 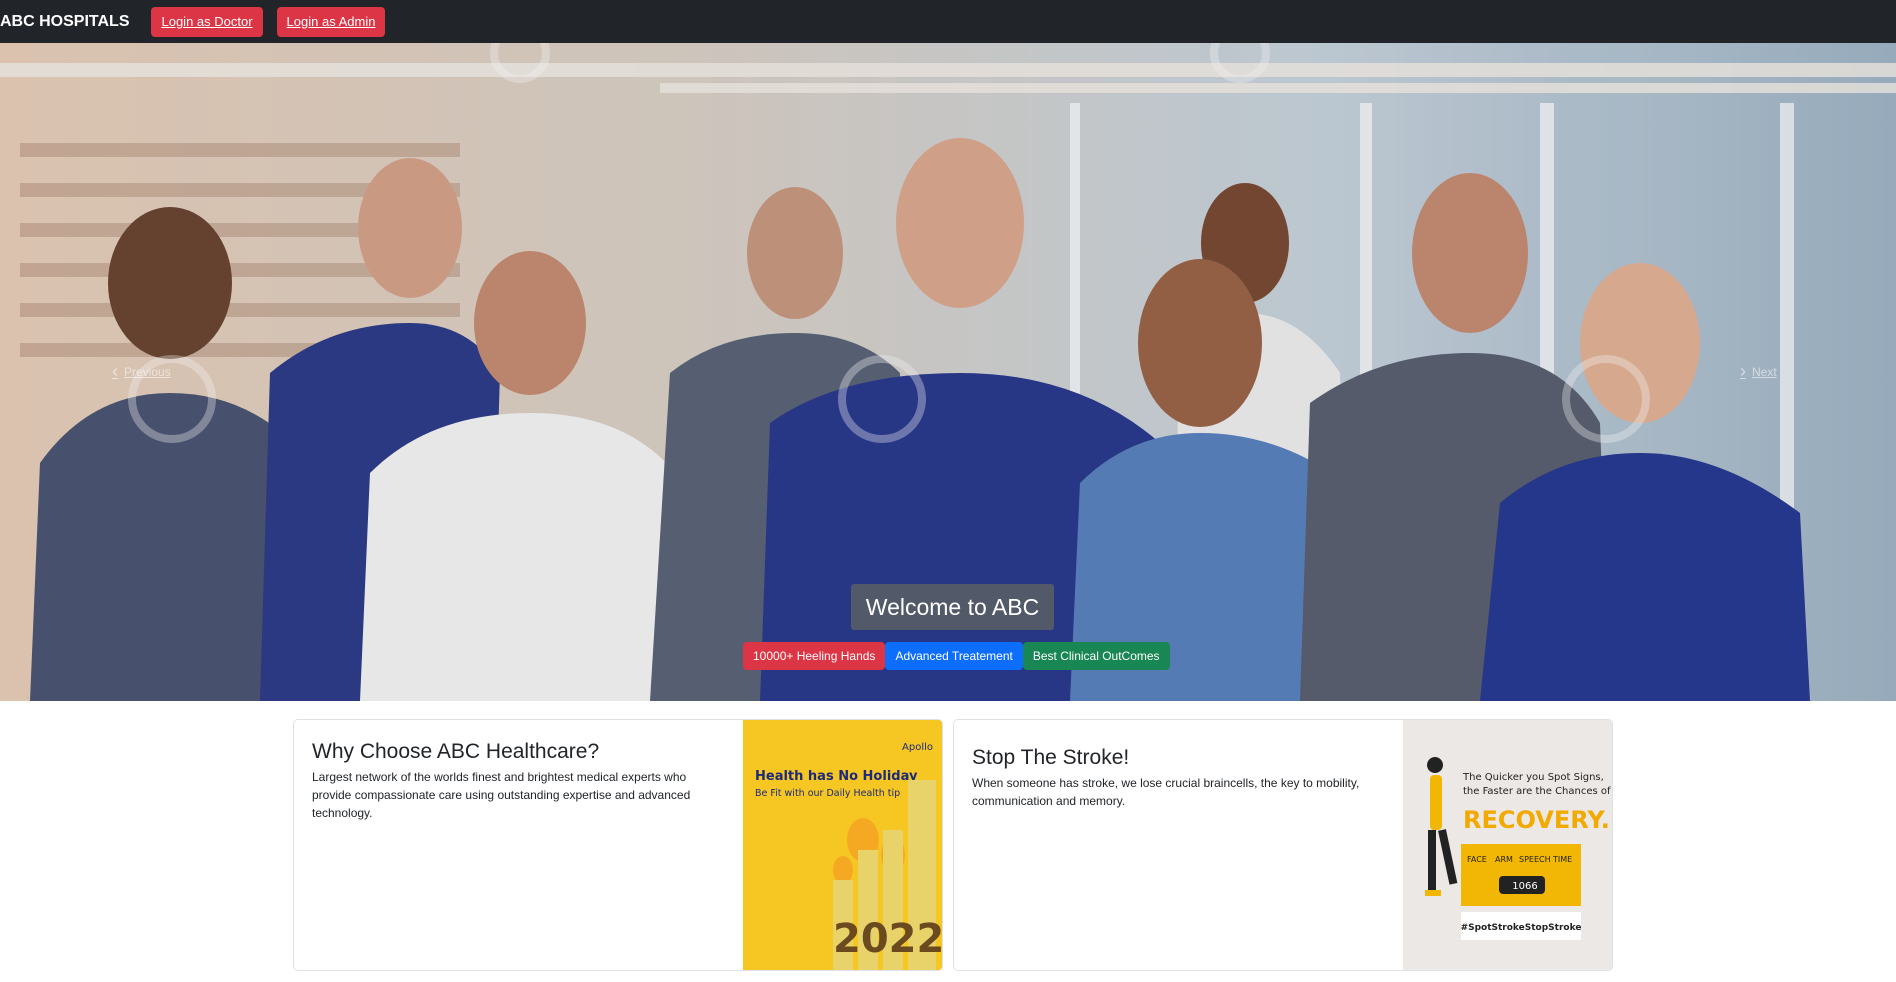 I want to click on badge-advanced-treatment: Advanced Treatement, so click(x=954, y=656).